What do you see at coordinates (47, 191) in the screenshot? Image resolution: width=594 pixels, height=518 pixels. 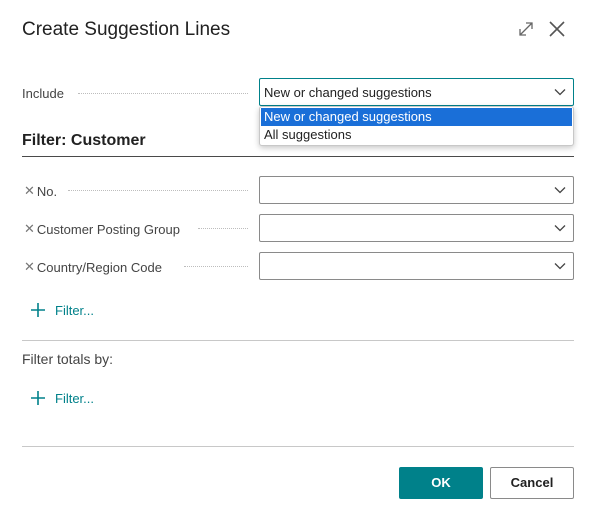 I see `filter-field-label: No.` at bounding box center [47, 191].